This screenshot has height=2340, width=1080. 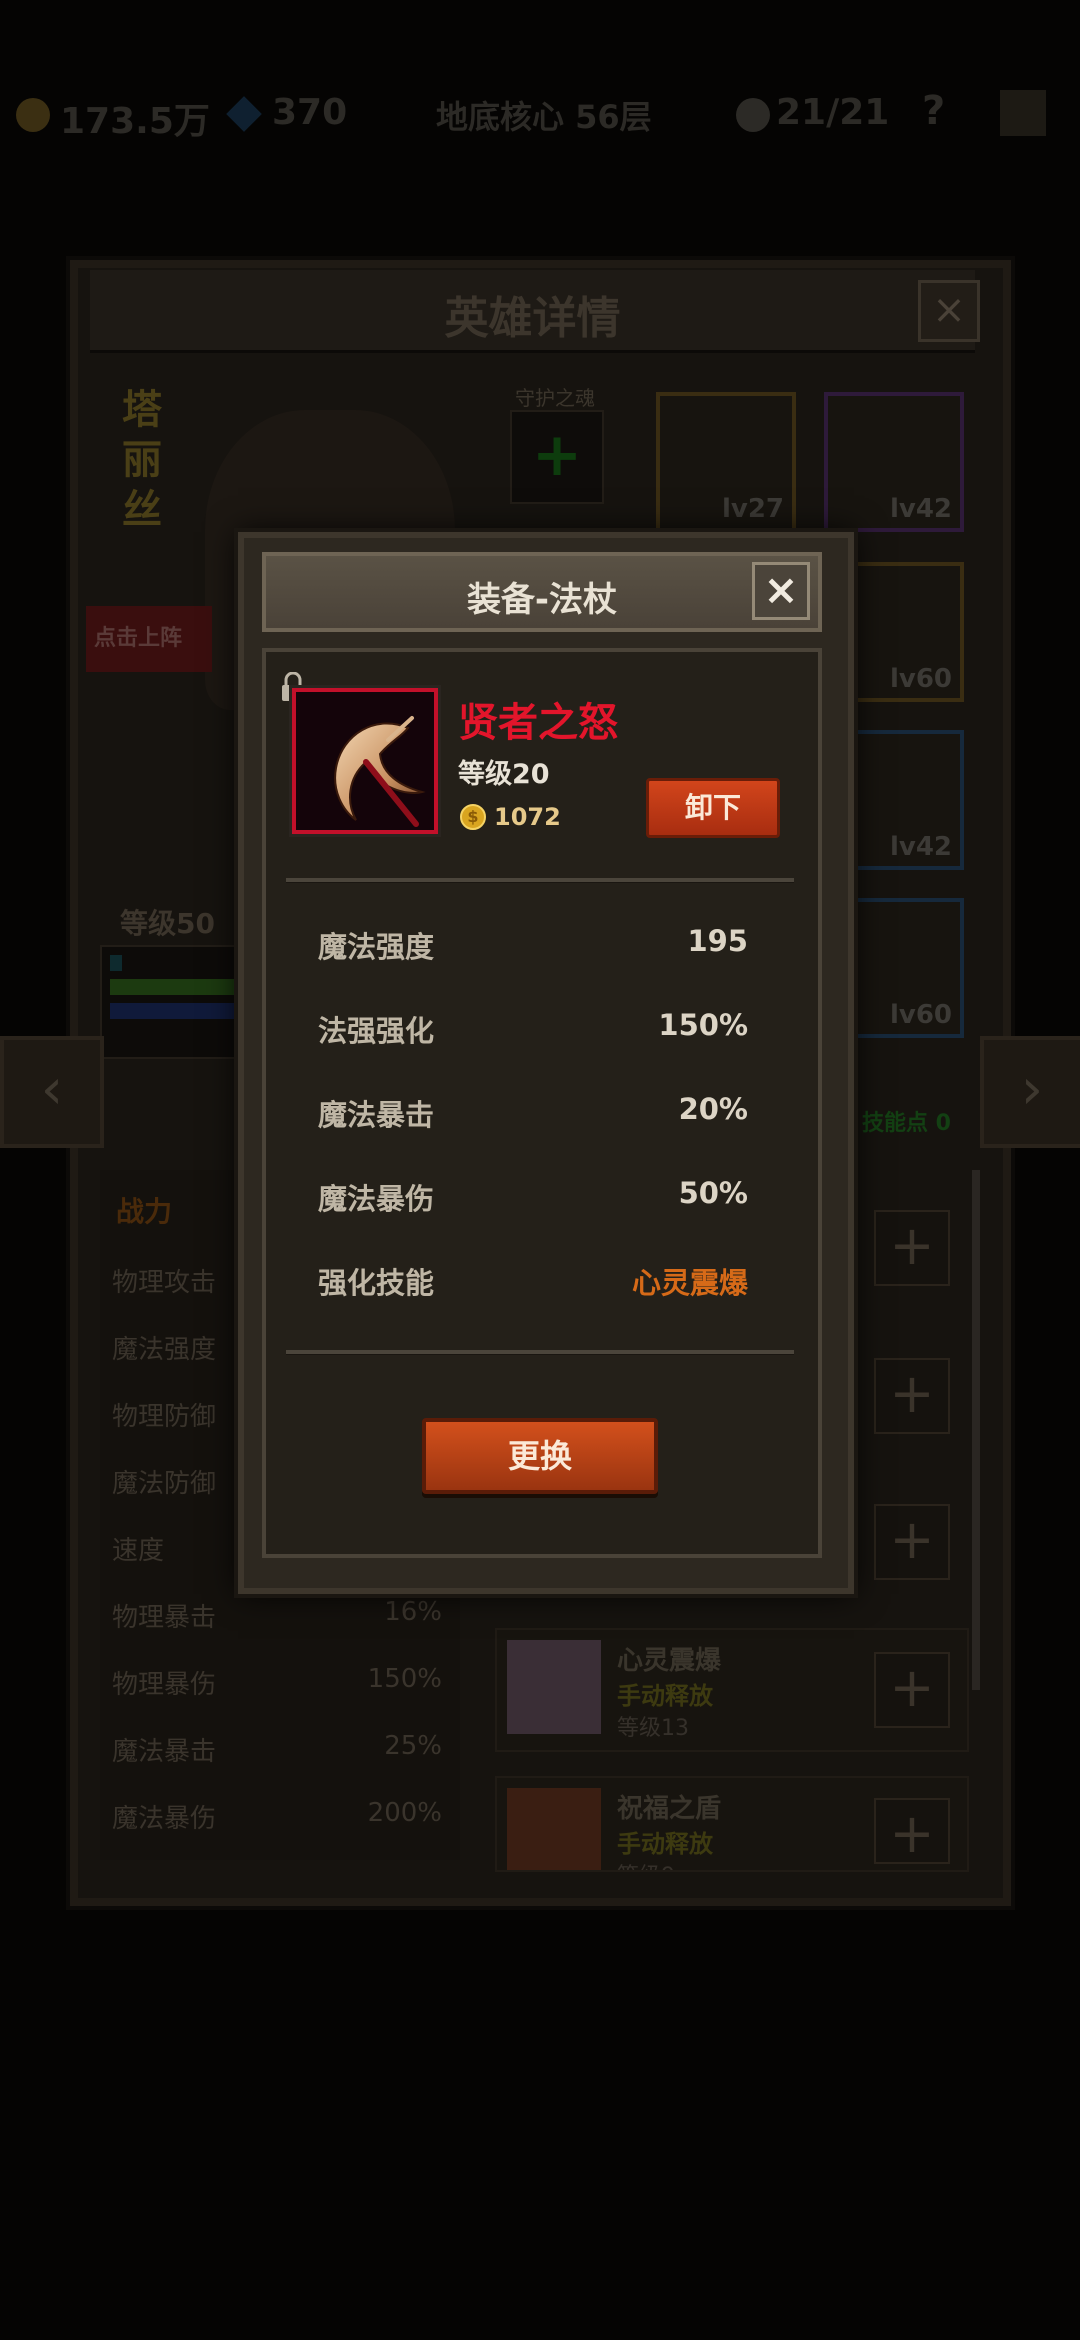 What do you see at coordinates (538, 723) in the screenshot?
I see `item-name: 贤者之怒` at bounding box center [538, 723].